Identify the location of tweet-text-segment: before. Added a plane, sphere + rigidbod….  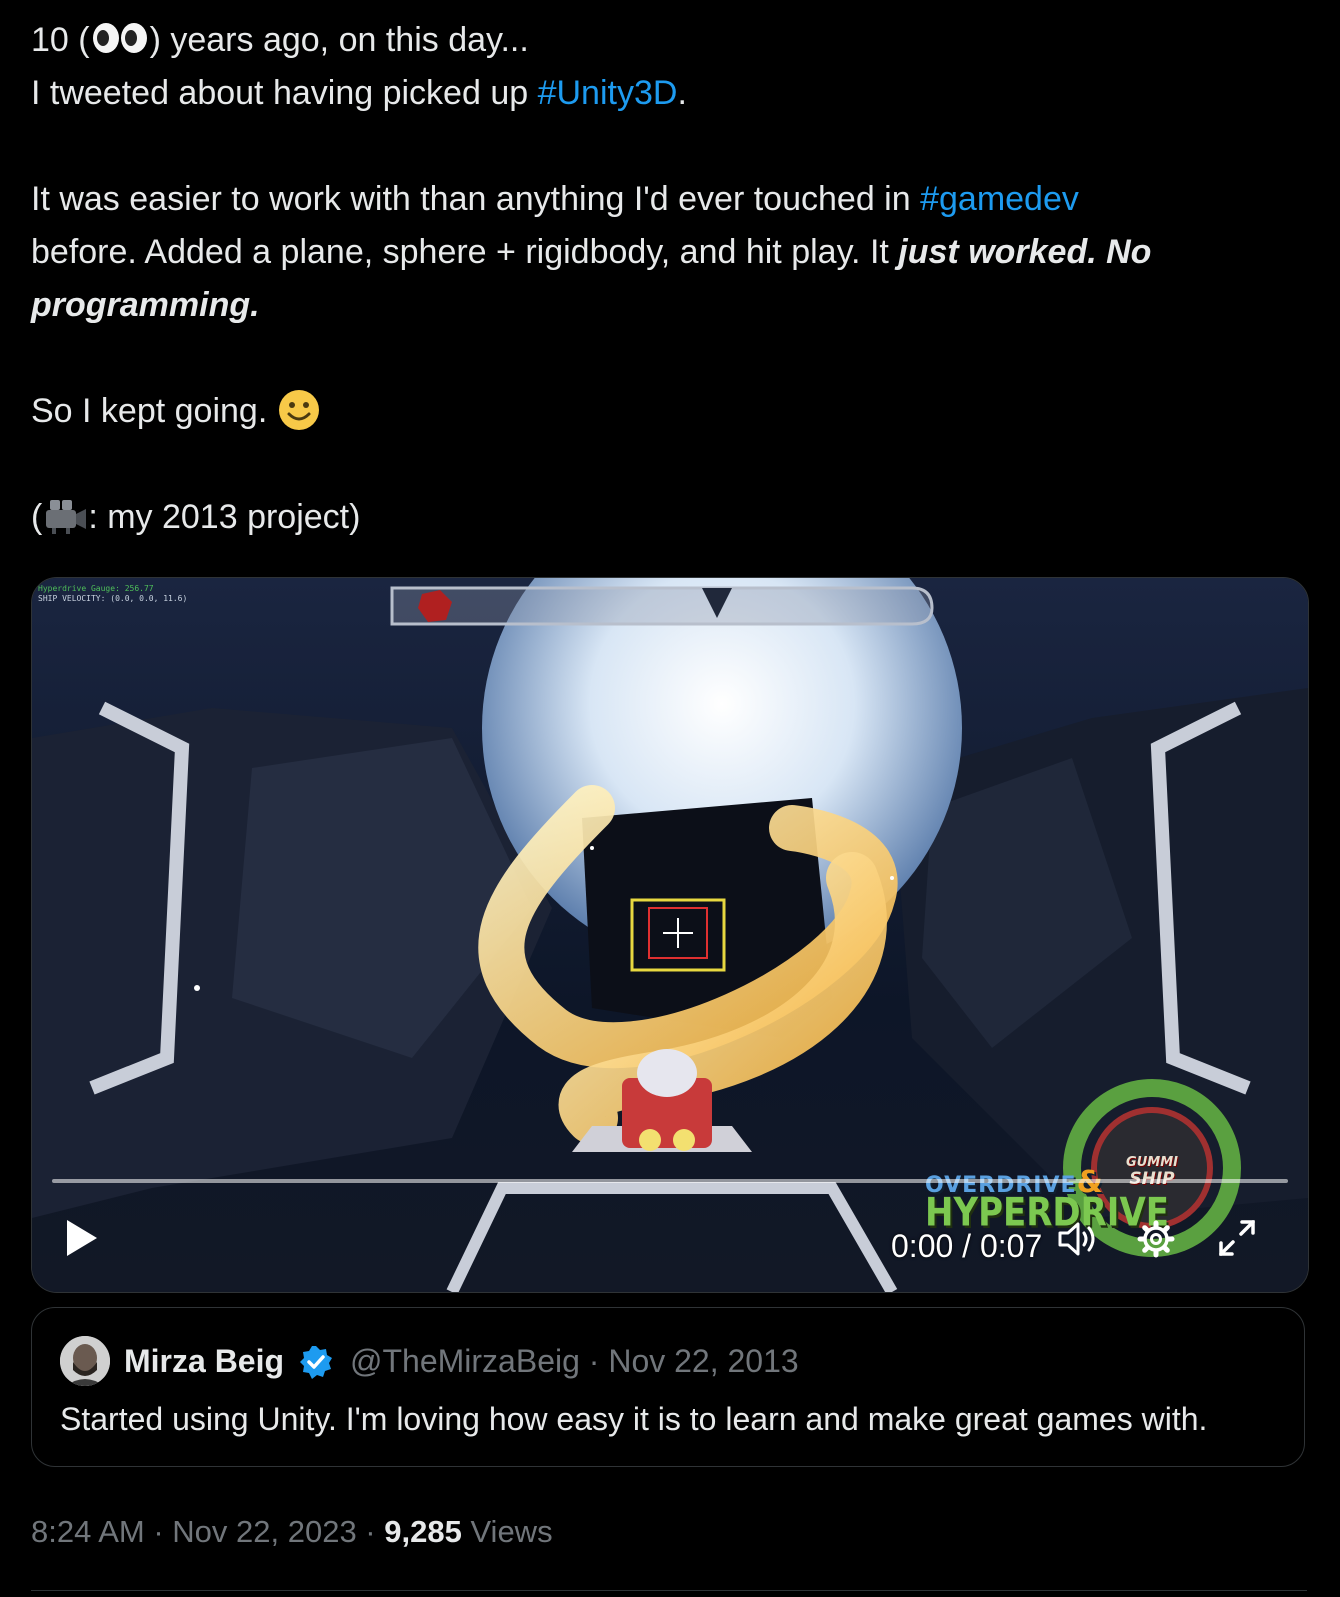
(465, 252).